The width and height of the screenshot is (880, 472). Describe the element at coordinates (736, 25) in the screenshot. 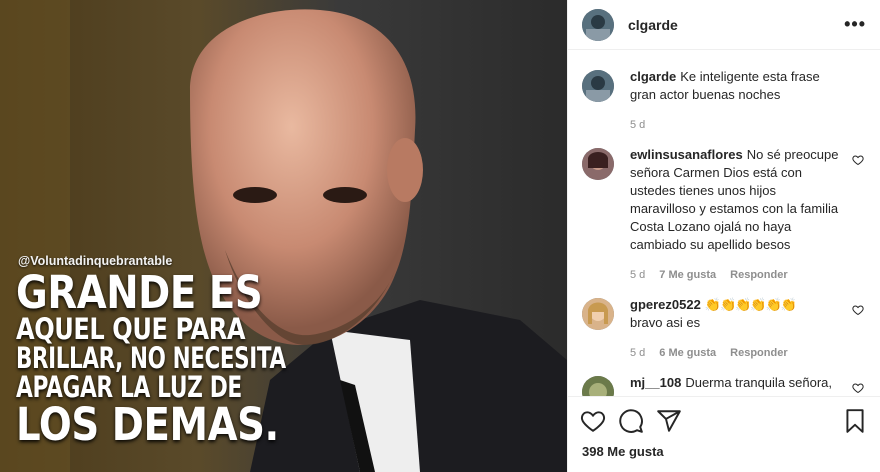

I see `post-author: clgarde` at that location.